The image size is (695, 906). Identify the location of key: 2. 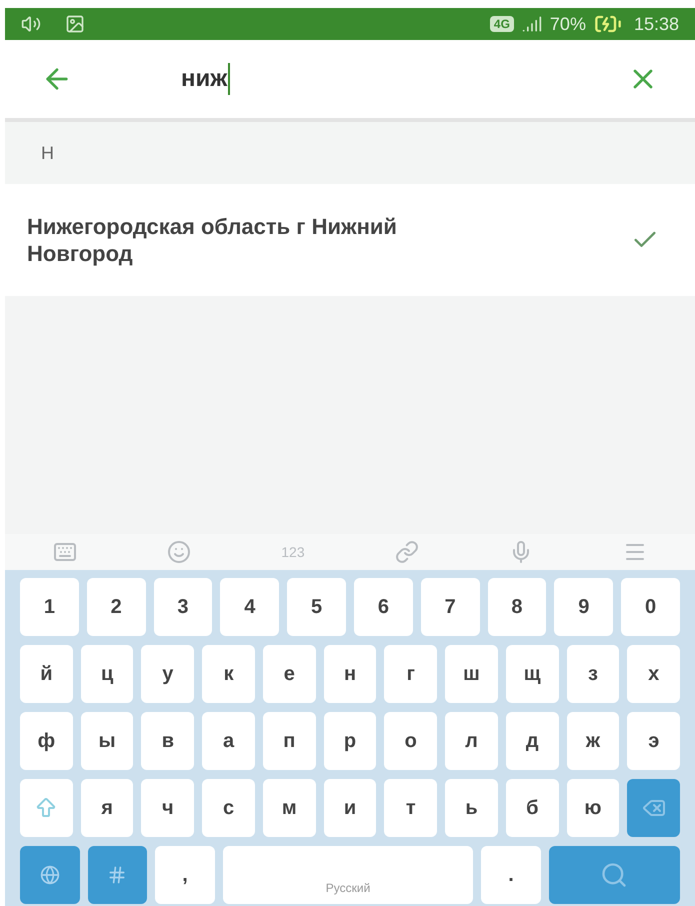
(116, 607).